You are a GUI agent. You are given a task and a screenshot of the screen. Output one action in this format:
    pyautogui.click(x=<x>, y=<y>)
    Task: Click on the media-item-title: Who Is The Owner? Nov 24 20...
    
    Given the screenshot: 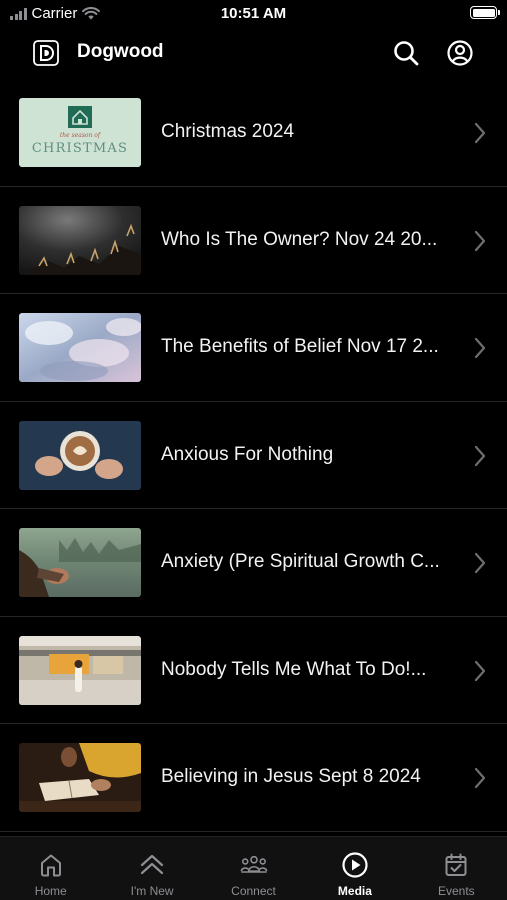 What is the action you would take?
    pyautogui.click(x=299, y=239)
    